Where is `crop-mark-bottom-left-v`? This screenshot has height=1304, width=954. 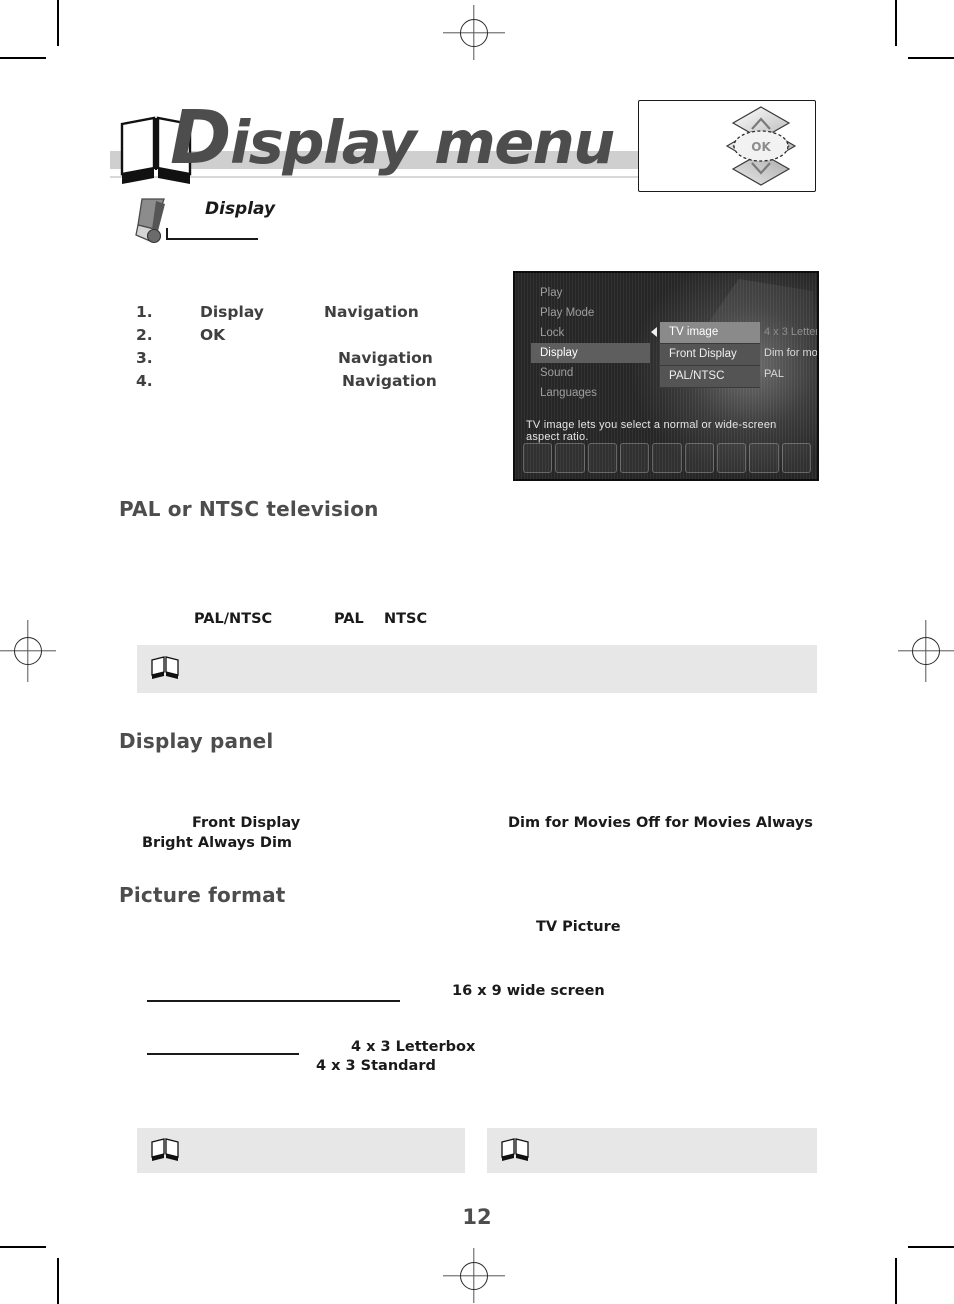
crop-mark-bottom-left-v is located at coordinates (58, 1281).